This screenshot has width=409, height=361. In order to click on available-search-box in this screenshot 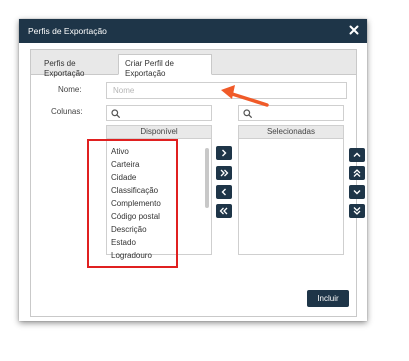, I will do `click(159, 113)`.